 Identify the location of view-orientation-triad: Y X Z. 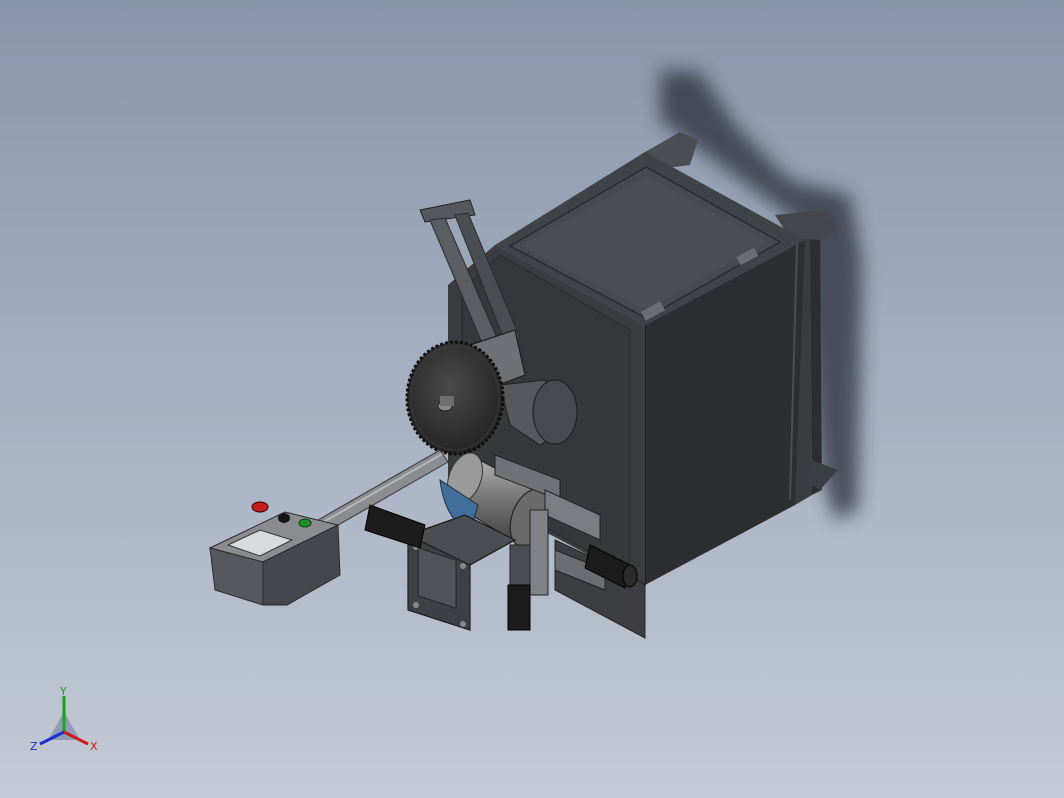
(64, 719).